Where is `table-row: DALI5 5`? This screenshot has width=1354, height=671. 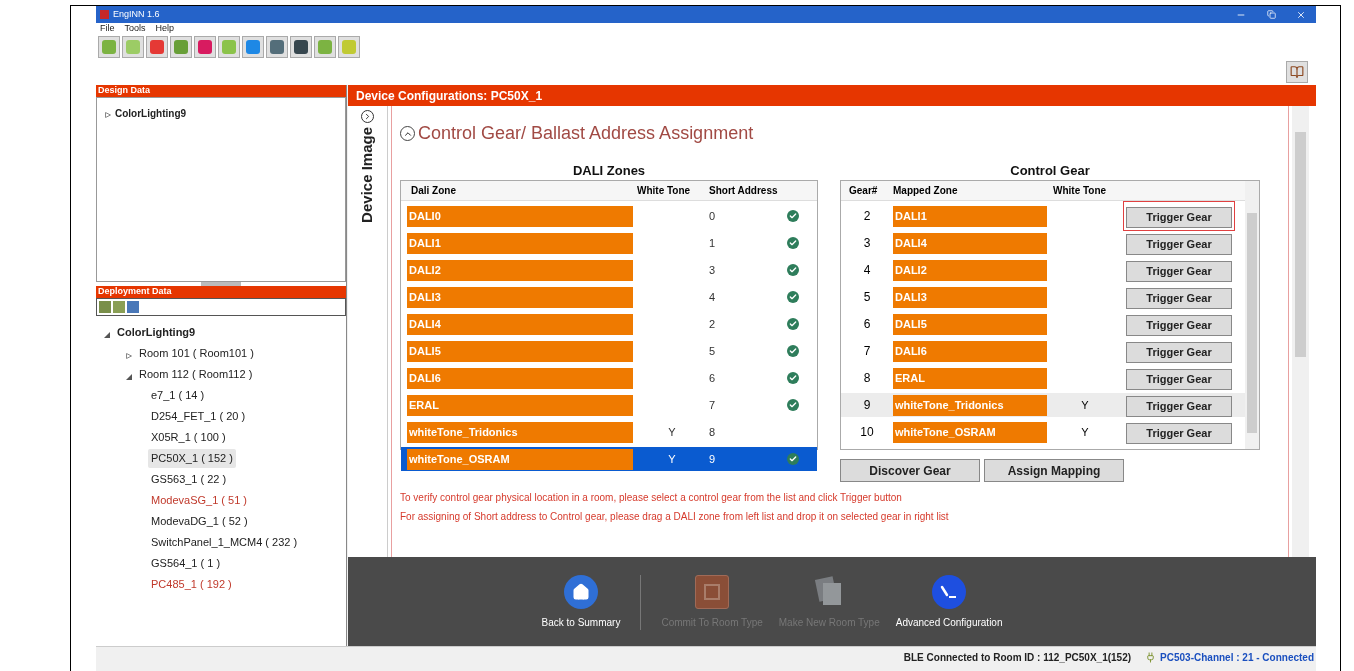
table-row: DALI5 5 is located at coordinates (609, 351).